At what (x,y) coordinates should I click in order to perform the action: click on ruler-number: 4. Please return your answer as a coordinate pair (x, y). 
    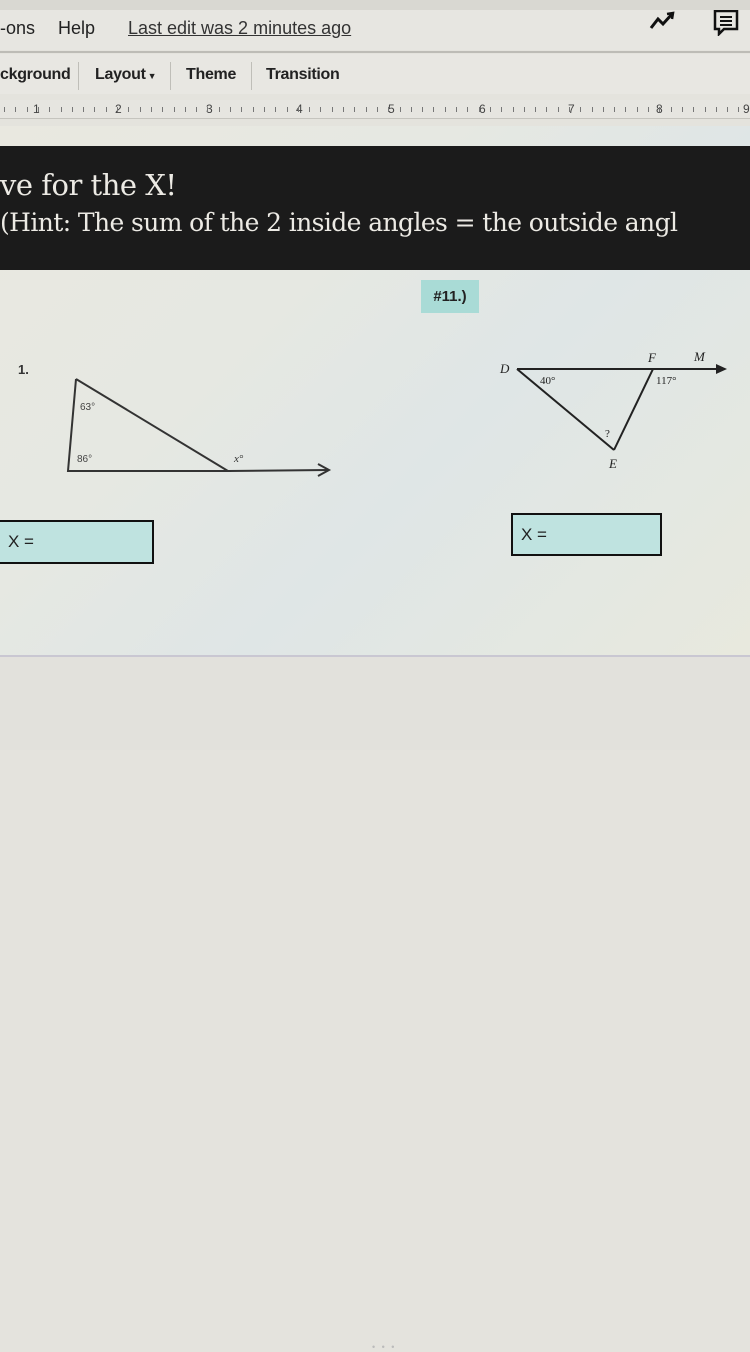
    Looking at the image, I should click on (299, 109).